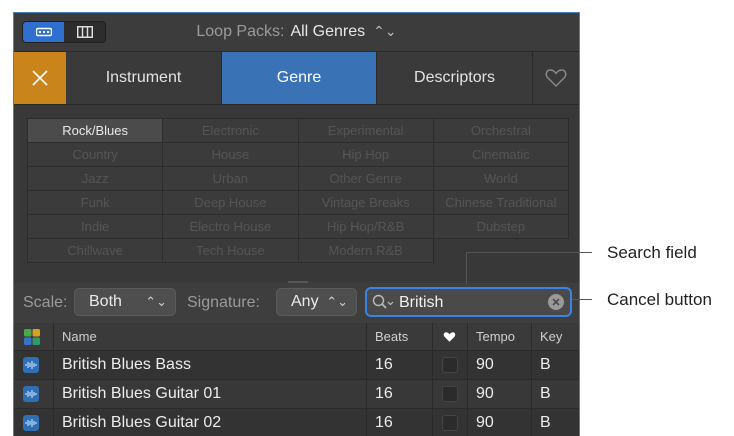  Describe the element at coordinates (366, 179) in the screenshot. I see `keyword-button: Other Genre` at that location.